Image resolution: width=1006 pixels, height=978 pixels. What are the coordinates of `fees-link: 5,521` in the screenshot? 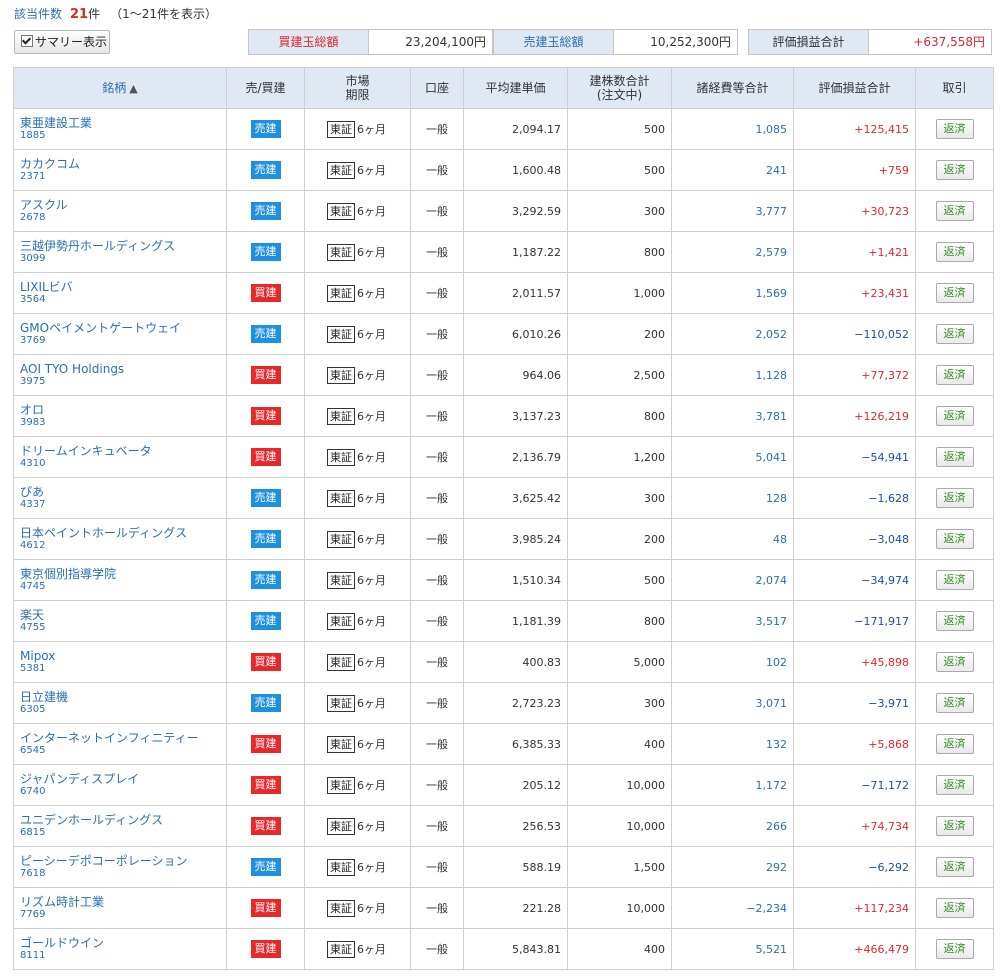 It's located at (732, 949).